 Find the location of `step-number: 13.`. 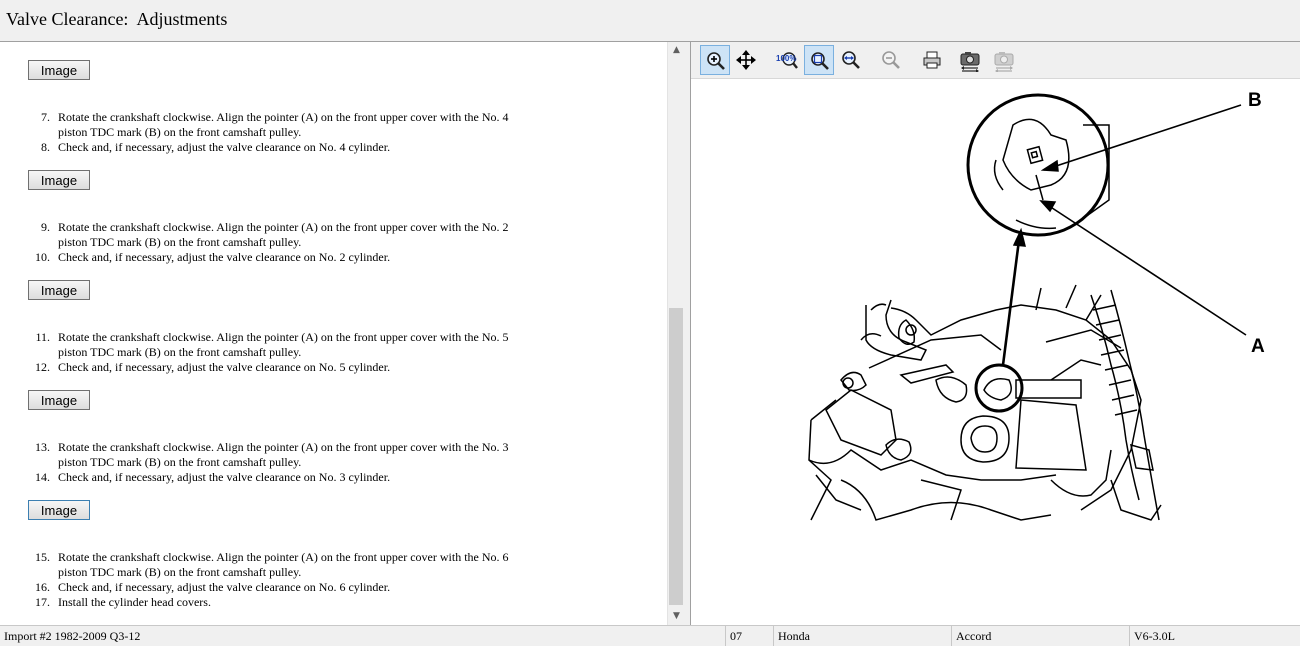

step-number: 13. is located at coordinates (42, 447).